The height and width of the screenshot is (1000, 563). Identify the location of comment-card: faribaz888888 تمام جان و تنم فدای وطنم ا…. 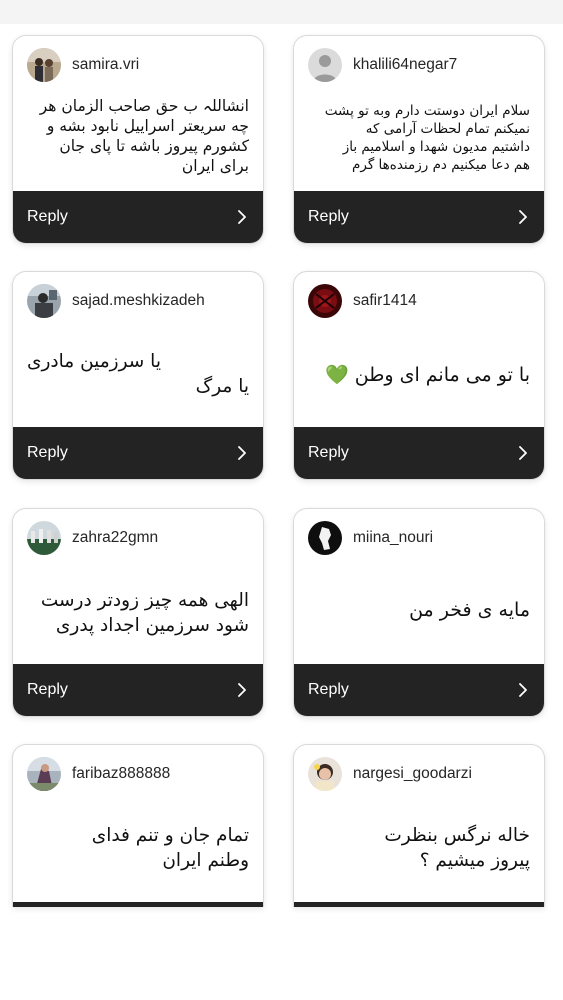
(138, 825).